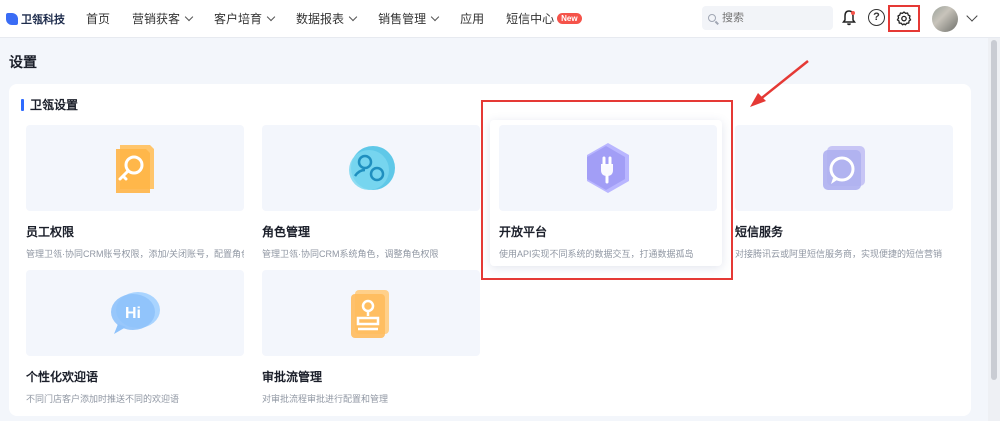 The image size is (1000, 421). I want to click on nav-label: 短信中心, so click(530, 19).